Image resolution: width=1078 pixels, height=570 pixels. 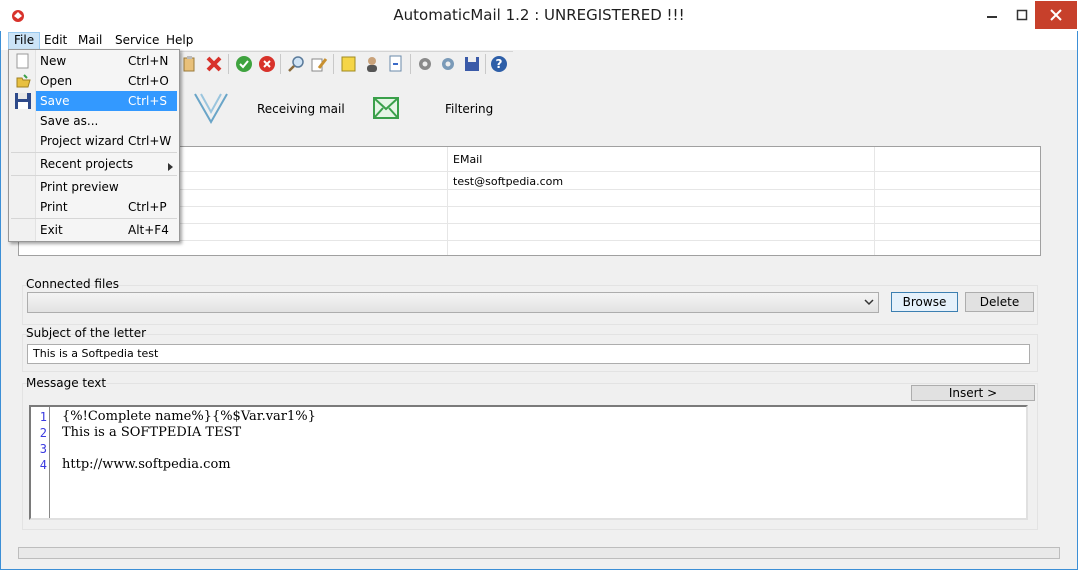 What do you see at coordinates (469, 109) in the screenshot?
I see `filtering-label: Filtering` at bounding box center [469, 109].